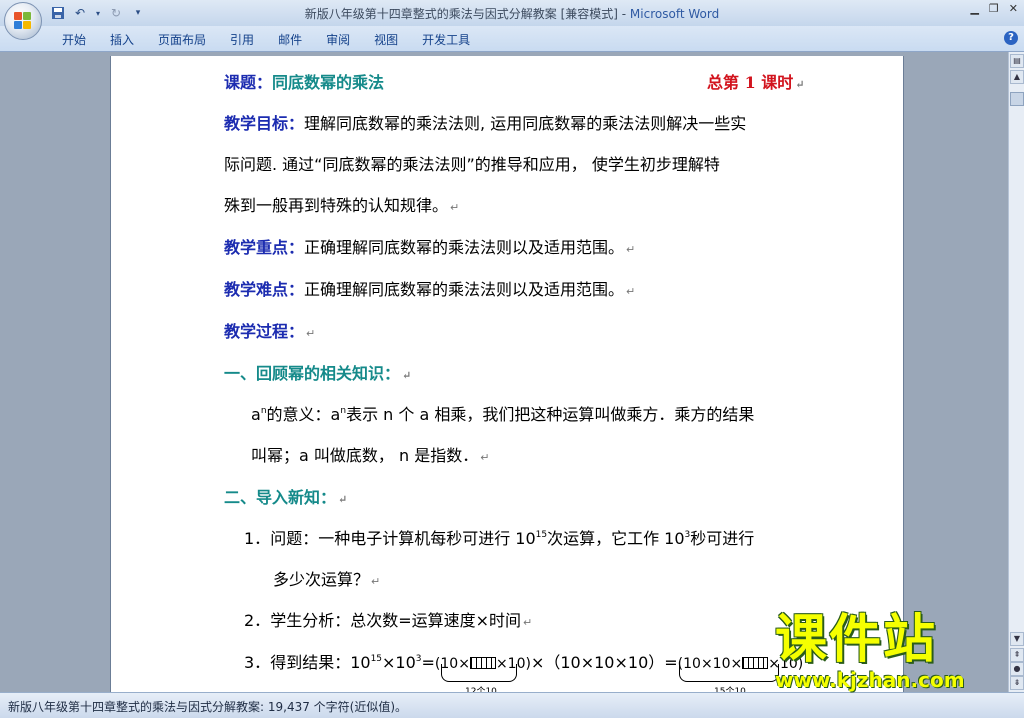  I want to click on previous-page-icon: ⇞, so click(1017, 655).